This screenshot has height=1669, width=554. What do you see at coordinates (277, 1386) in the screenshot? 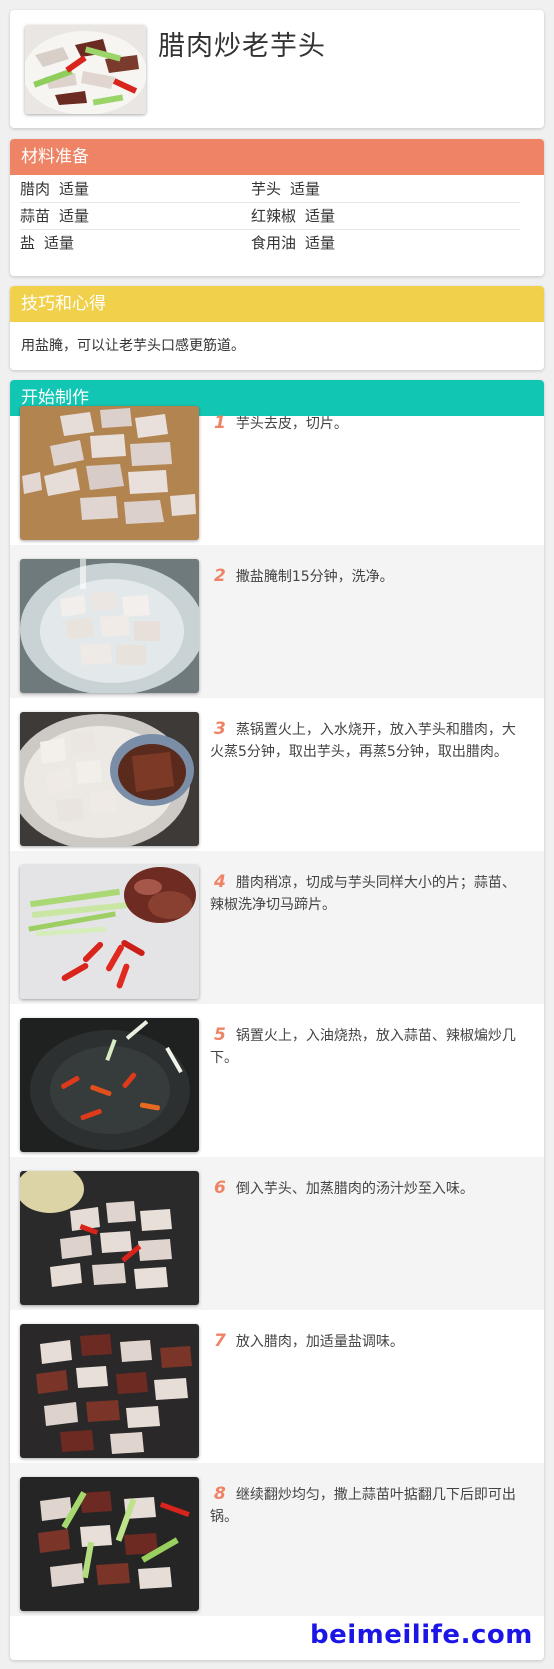
I see `step-item: 7 放入腊肉，加适量盐调味。` at bounding box center [277, 1386].